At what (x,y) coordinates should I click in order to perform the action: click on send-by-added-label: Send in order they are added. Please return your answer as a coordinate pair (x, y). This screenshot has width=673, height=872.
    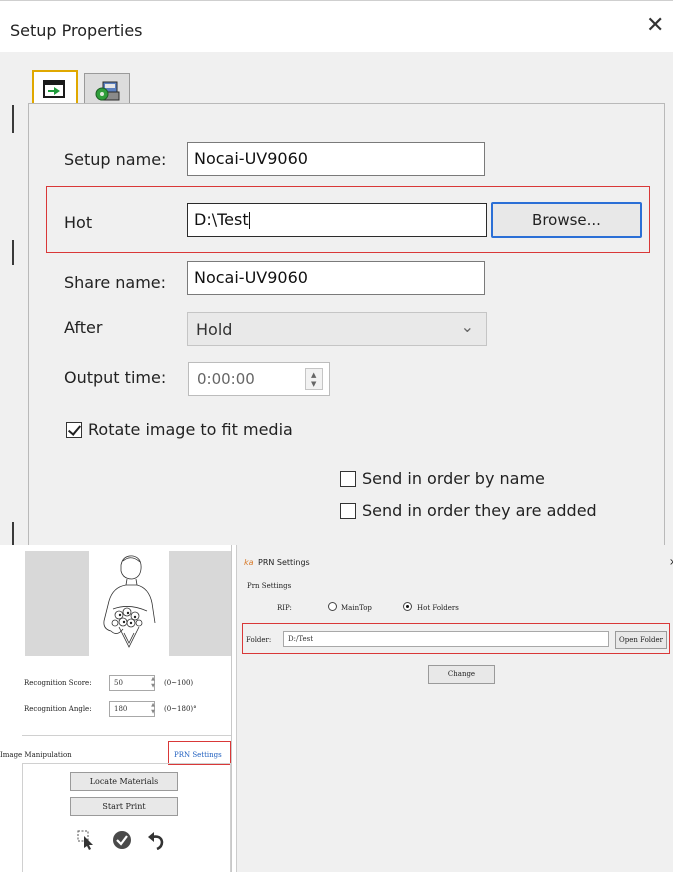
    Looking at the image, I should click on (479, 510).